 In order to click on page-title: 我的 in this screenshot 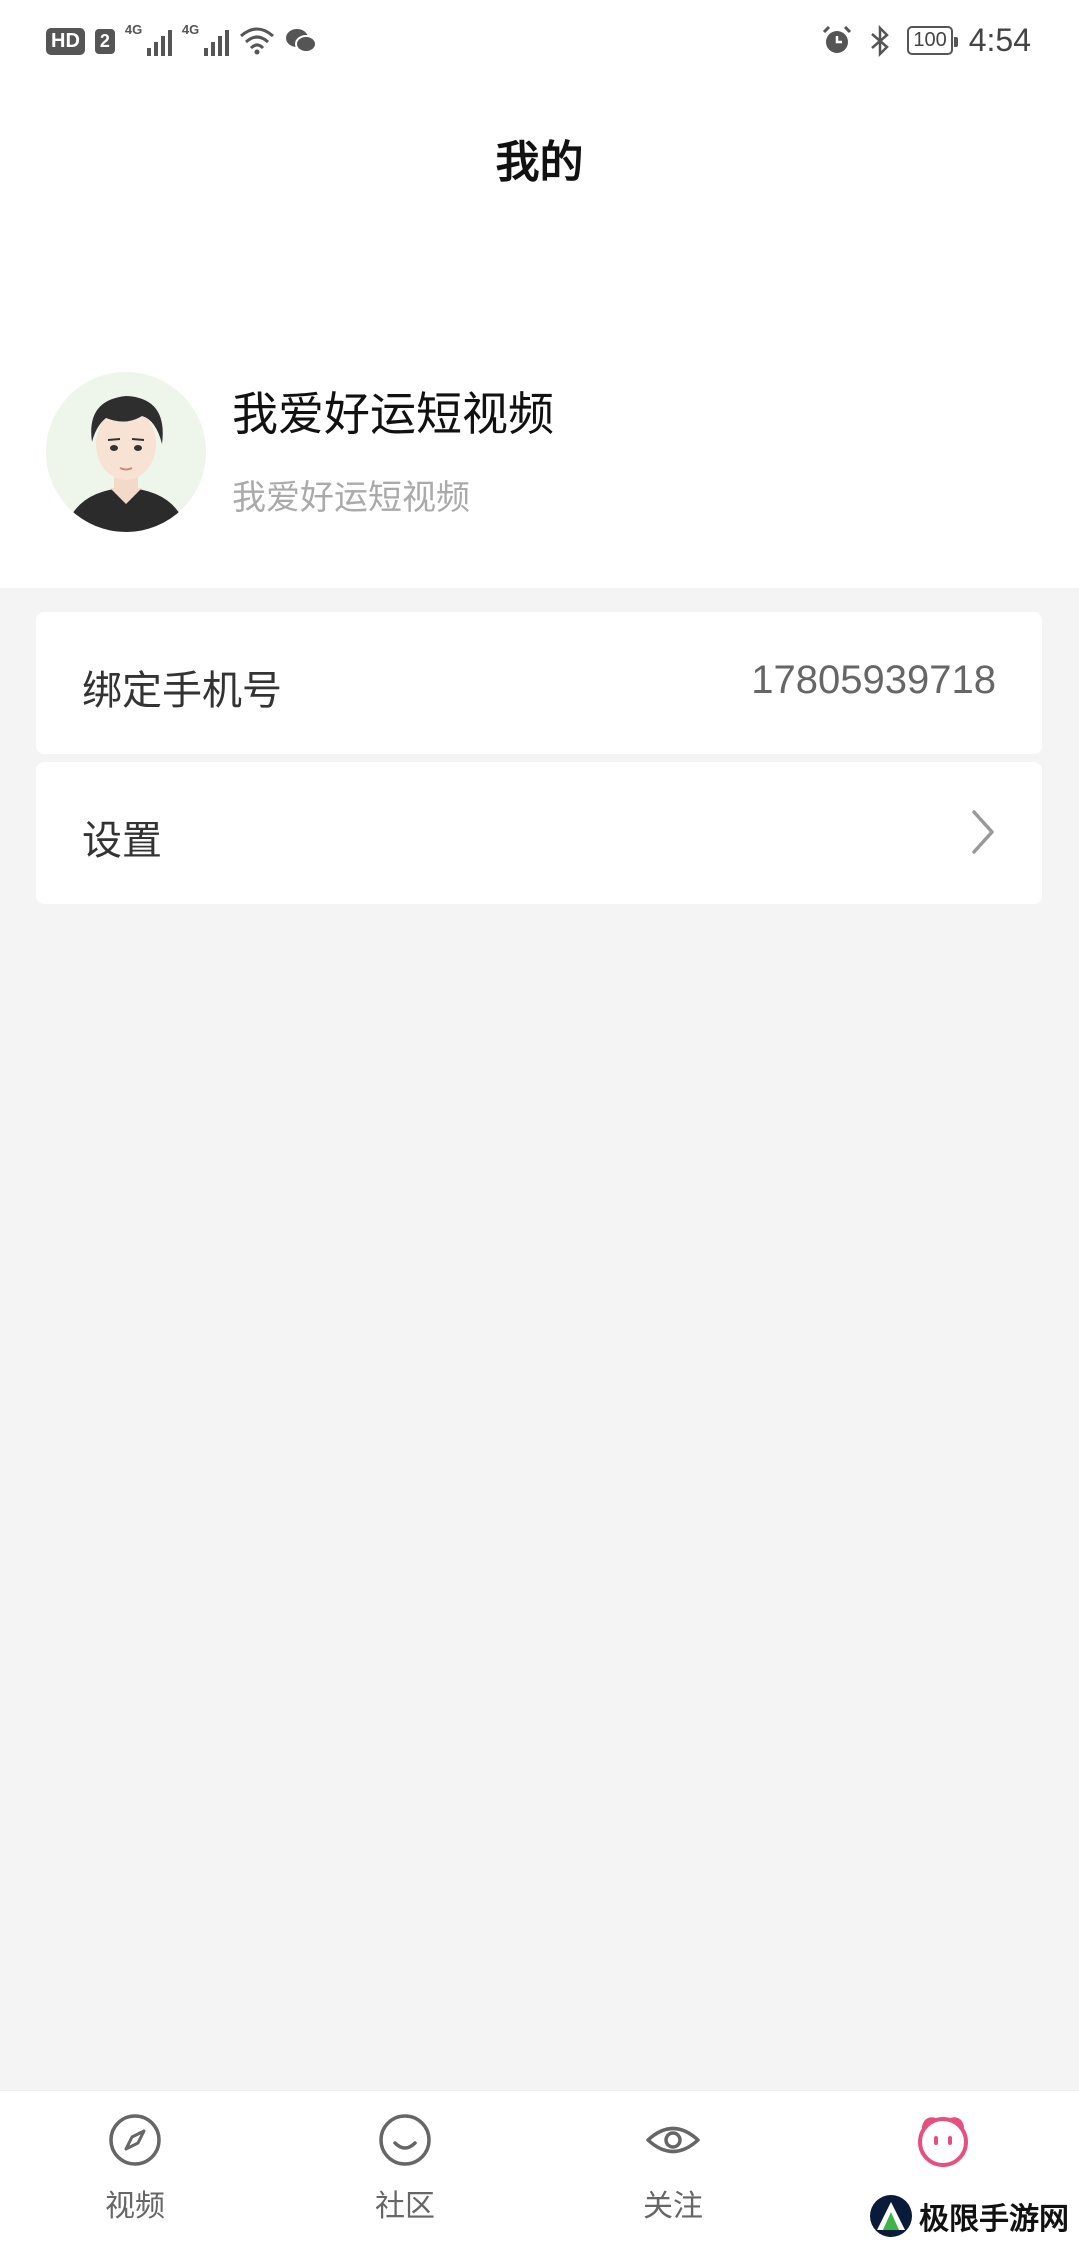, I will do `click(539, 162)`.